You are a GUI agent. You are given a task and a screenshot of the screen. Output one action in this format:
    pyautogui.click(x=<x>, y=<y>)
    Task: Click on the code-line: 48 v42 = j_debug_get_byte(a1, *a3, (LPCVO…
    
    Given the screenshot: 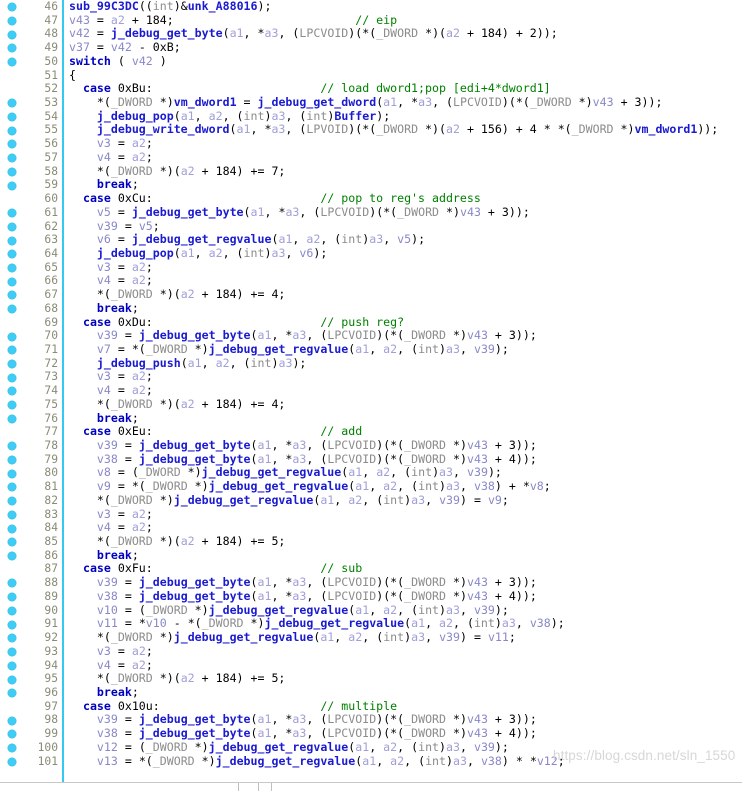 What is the action you would take?
    pyautogui.click(x=371, y=34)
    